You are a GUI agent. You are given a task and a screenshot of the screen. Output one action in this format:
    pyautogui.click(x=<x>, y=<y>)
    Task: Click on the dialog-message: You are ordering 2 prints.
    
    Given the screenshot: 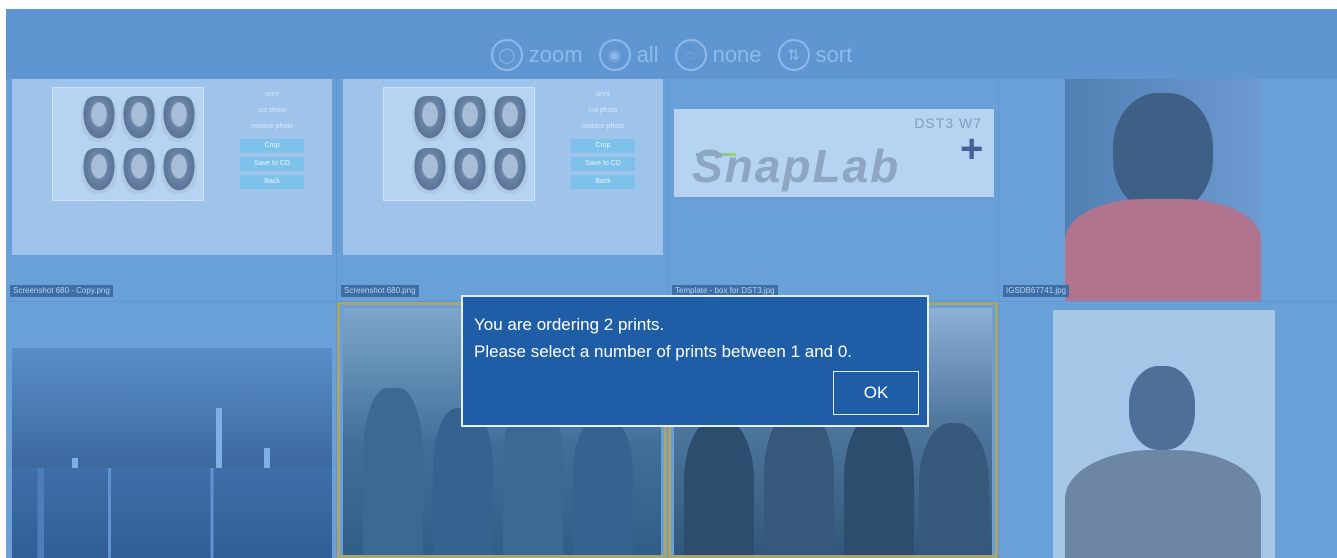 What is the action you would take?
    pyautogui.click(x=569, y=324)
    